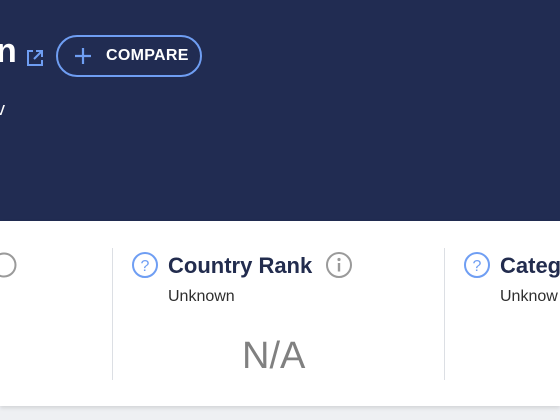 This screenshot has width=560, height=420. What do you see at coordinates (8, 51) in the screenshot?
I see `site-title: n` at bounding box center [8, 51].